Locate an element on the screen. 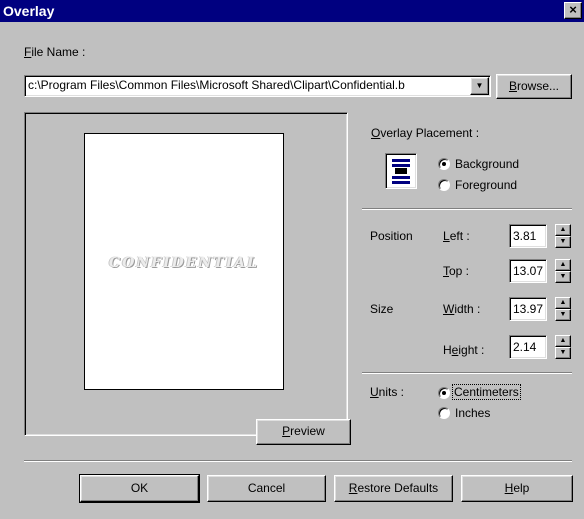  preview-button: Preview is located at coordinates (303, 432).